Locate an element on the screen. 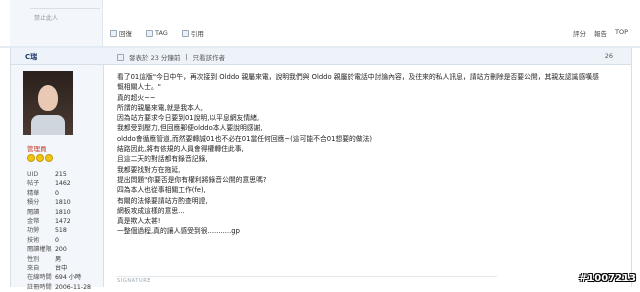 The width and height of the screenshot is (640, 292). post-line: 提出問題"你要否是你有權利將錄音公開的意思嗎? is located at coordinates (192, 179).